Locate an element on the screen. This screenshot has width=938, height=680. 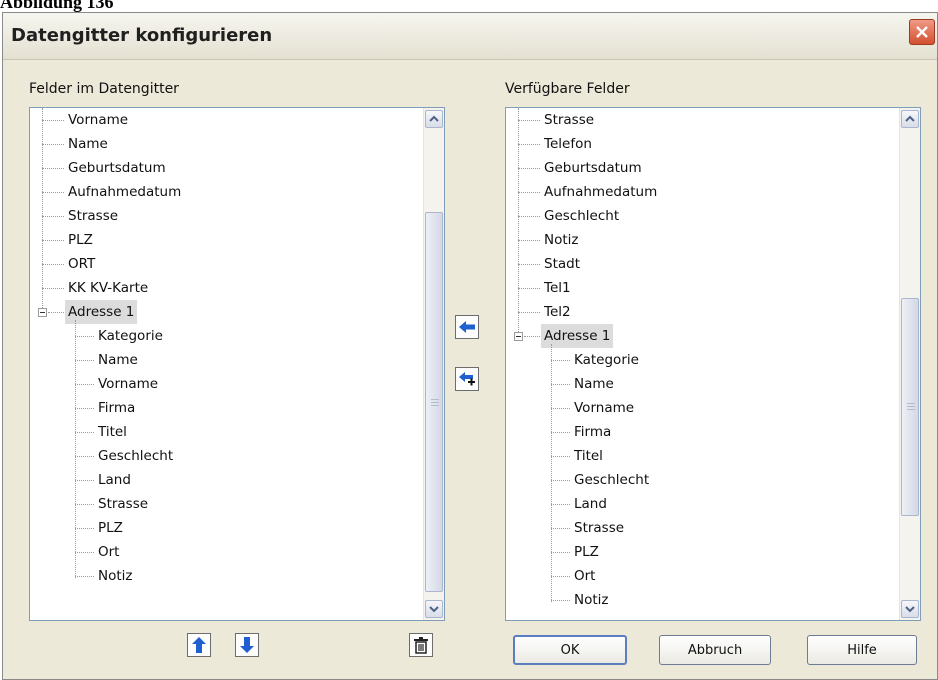
tree-item-label: Kategorie is located at coordinates (130, 336).